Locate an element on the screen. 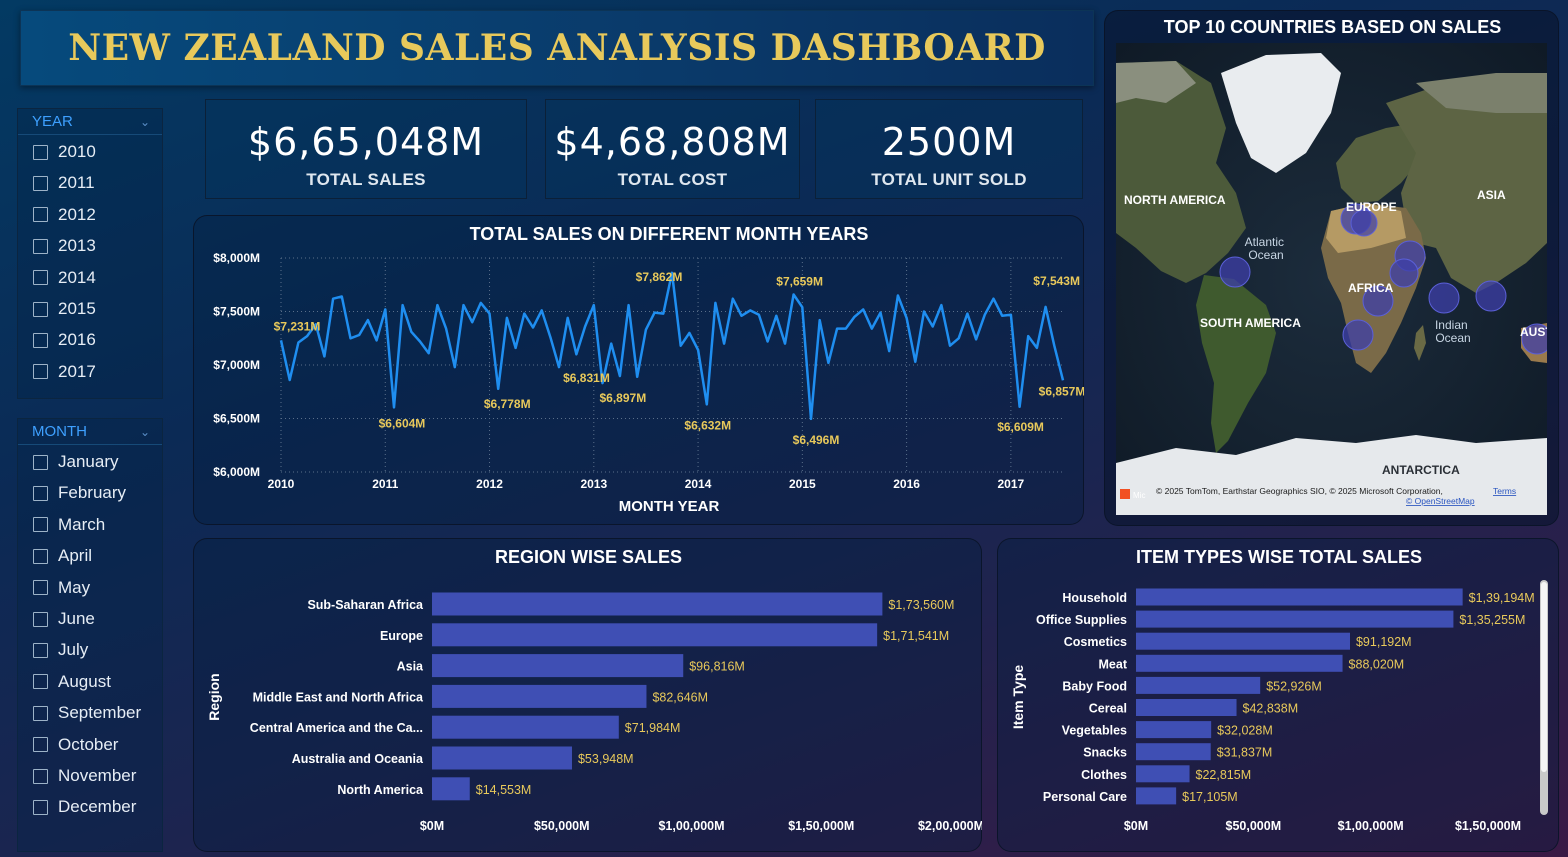 The height and width of the screenshot is (857, 1568). data-label: $17,105M is located at coordinates (1210, 797).